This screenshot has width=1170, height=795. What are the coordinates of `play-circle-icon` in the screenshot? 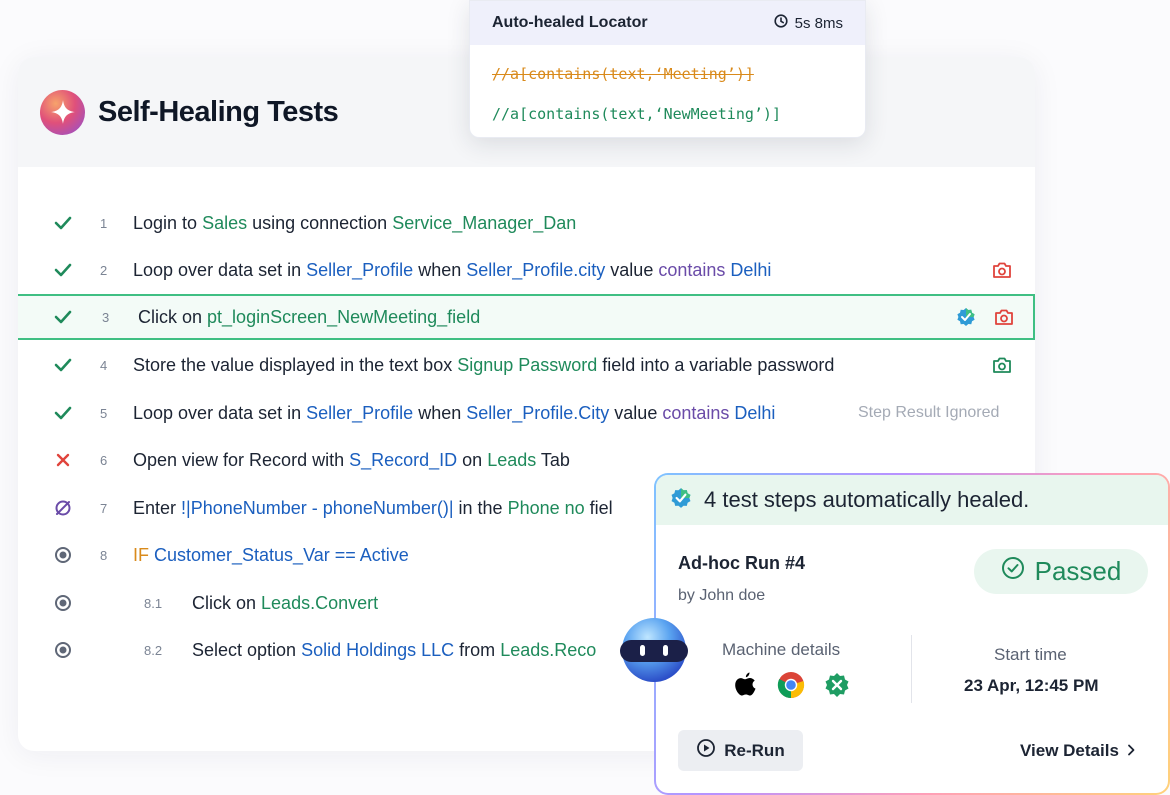 It's located at (706, 750).